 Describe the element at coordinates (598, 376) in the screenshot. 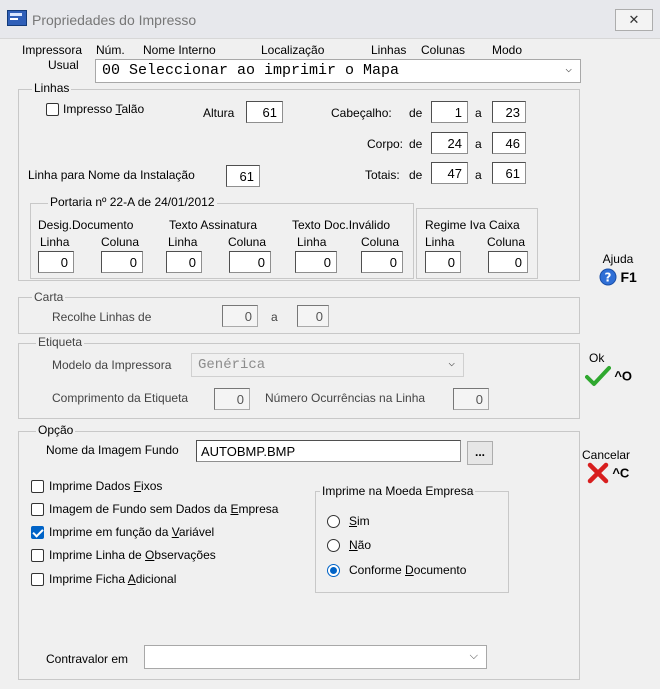

I see `checkmark-icon` at that location.